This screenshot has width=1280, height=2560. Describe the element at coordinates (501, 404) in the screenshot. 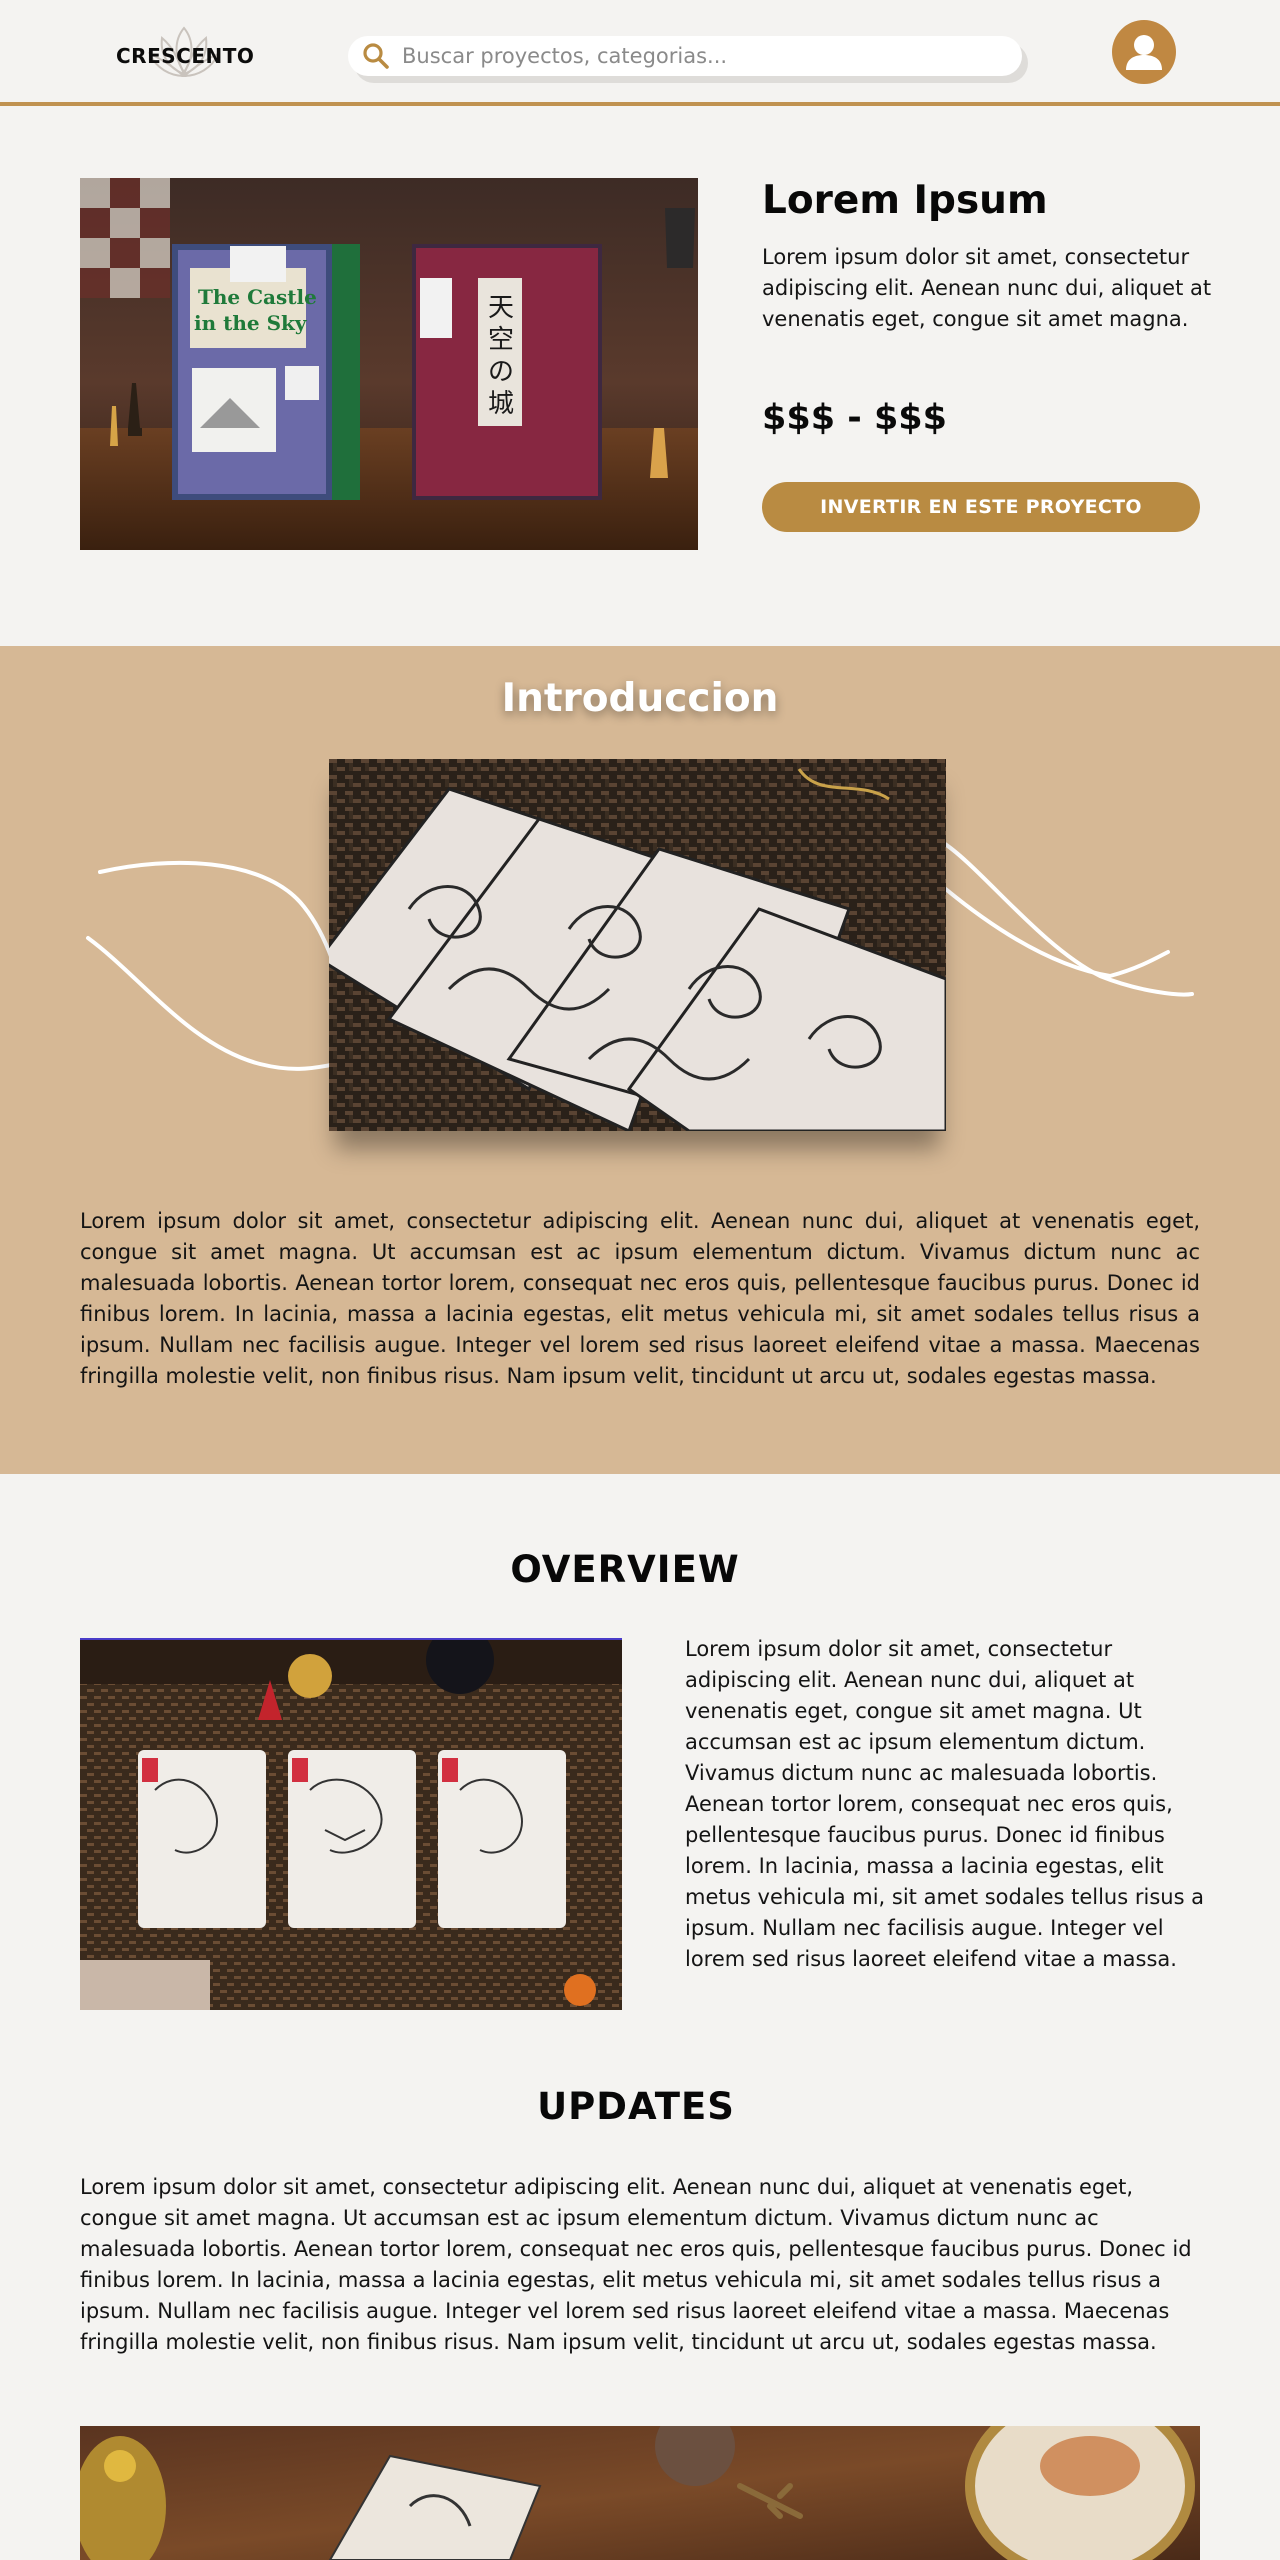

I see `svg-text: 城` at that location.